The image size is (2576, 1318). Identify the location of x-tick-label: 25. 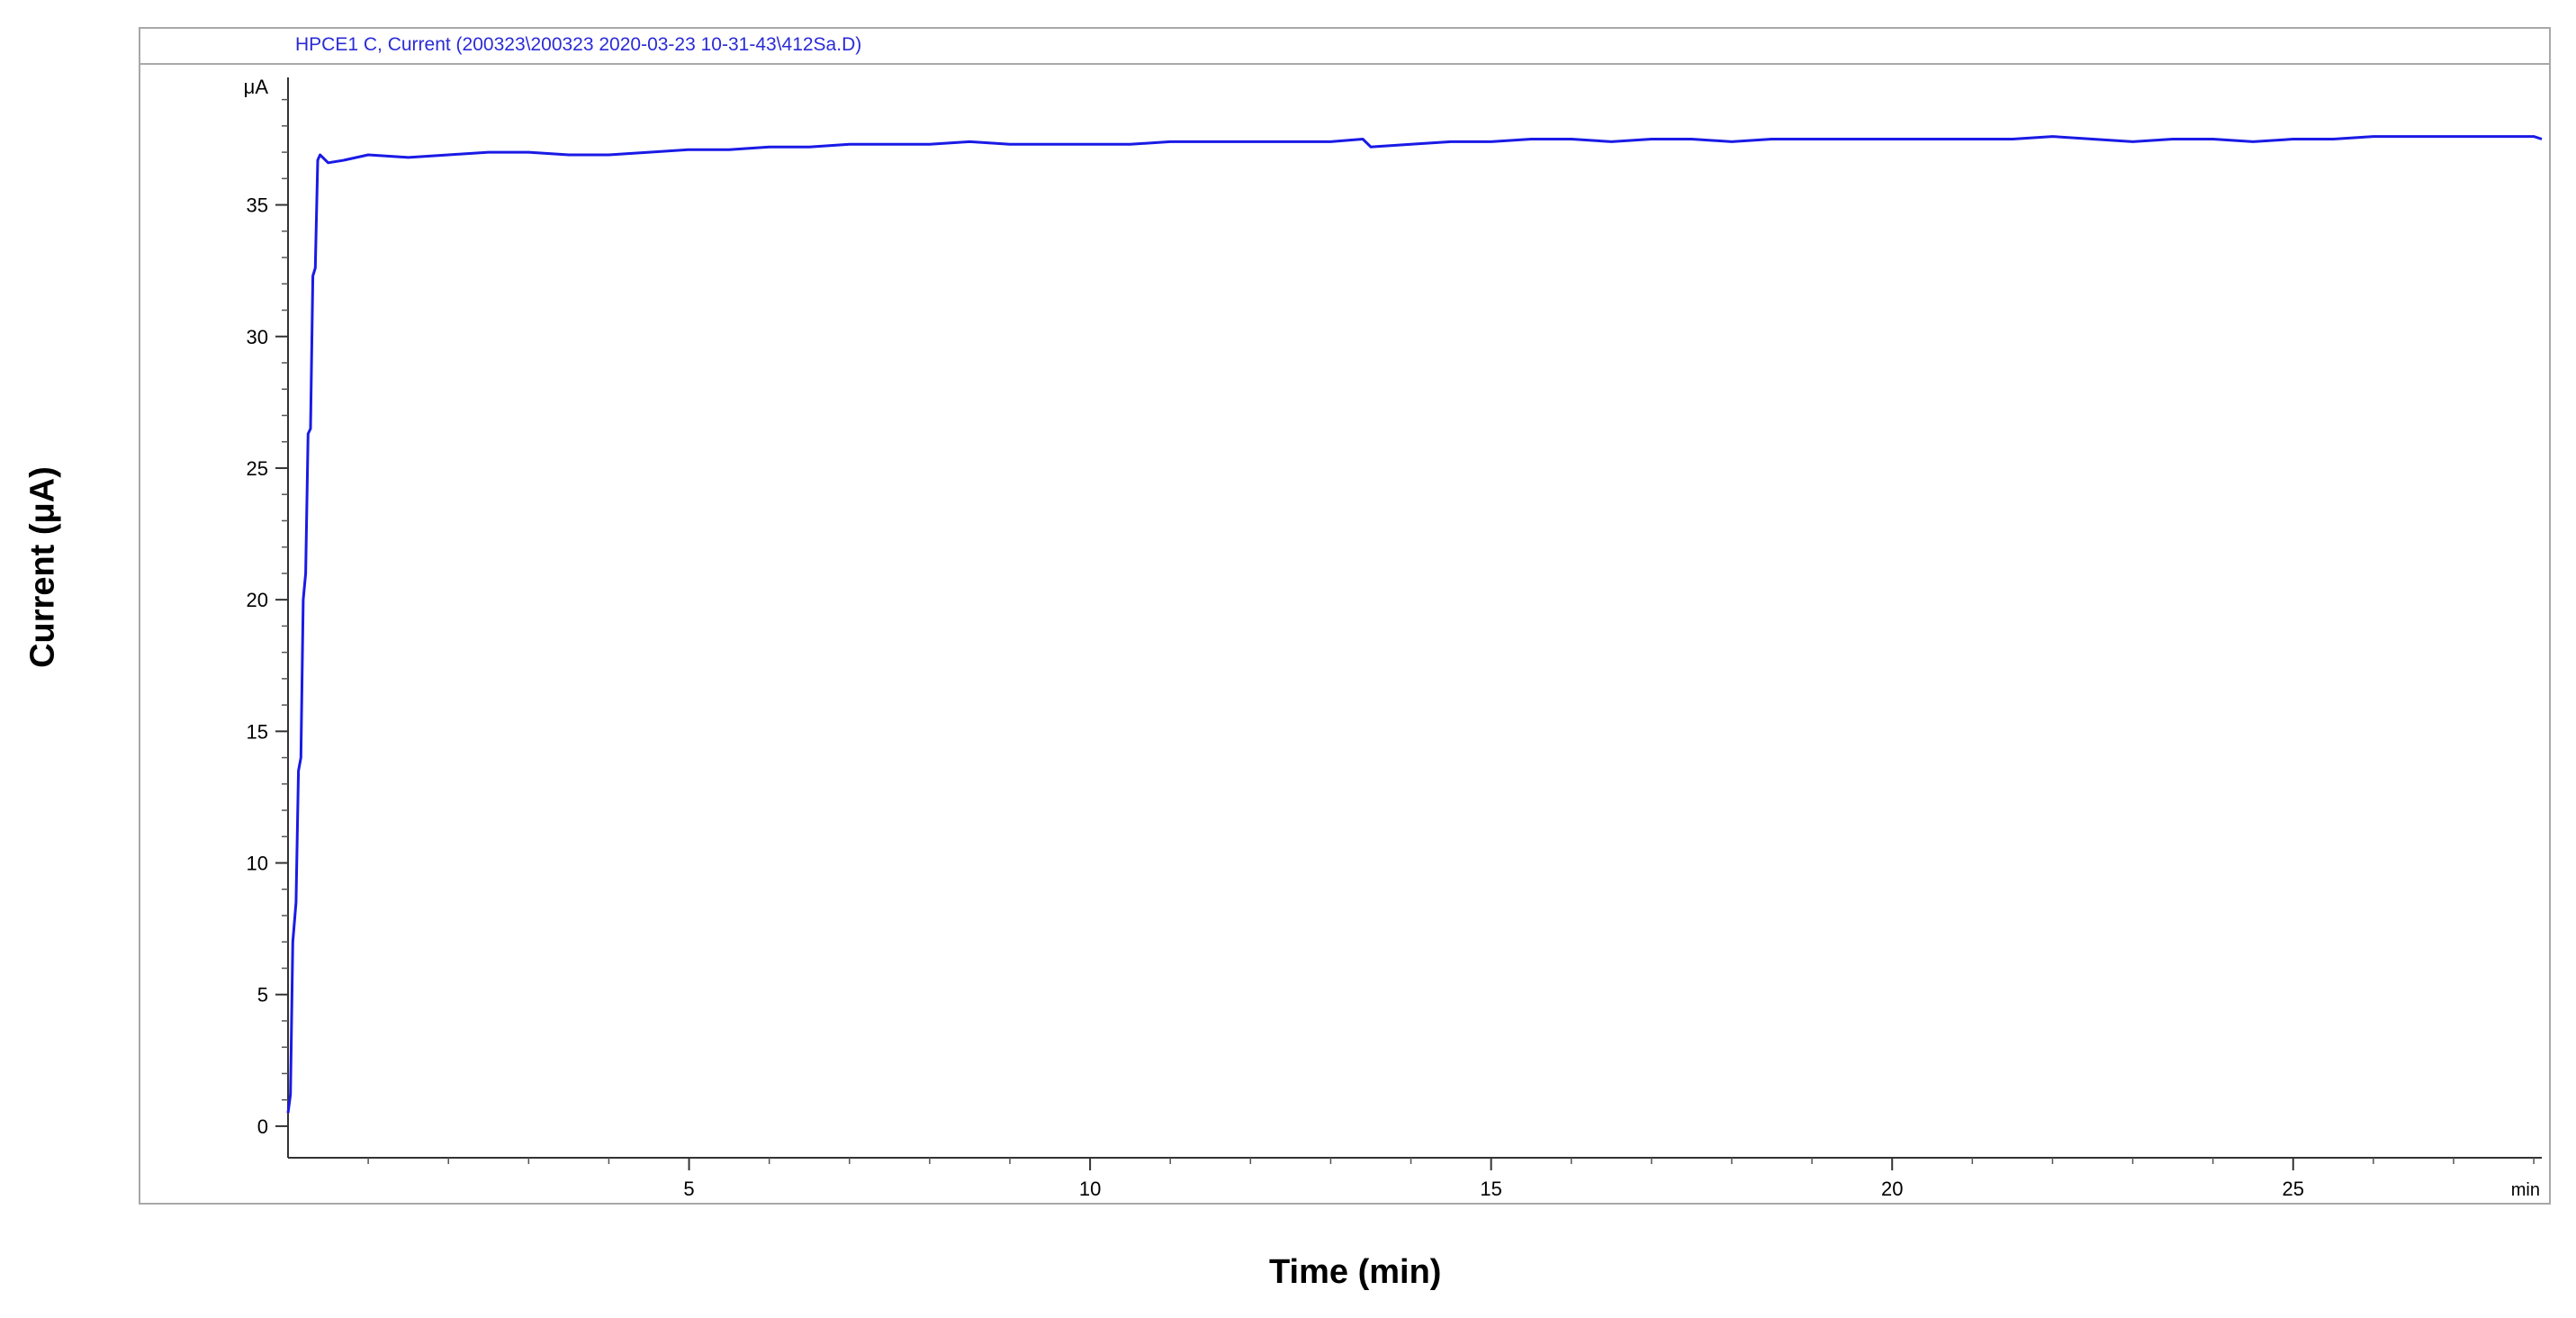
(2293, 1189).